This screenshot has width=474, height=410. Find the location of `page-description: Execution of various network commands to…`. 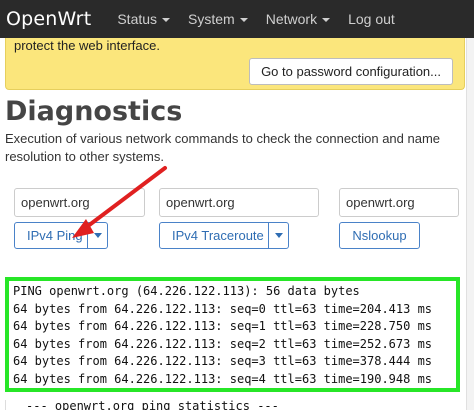

page-description: Execution of various network commands to… is located at coordinates (223, 147).